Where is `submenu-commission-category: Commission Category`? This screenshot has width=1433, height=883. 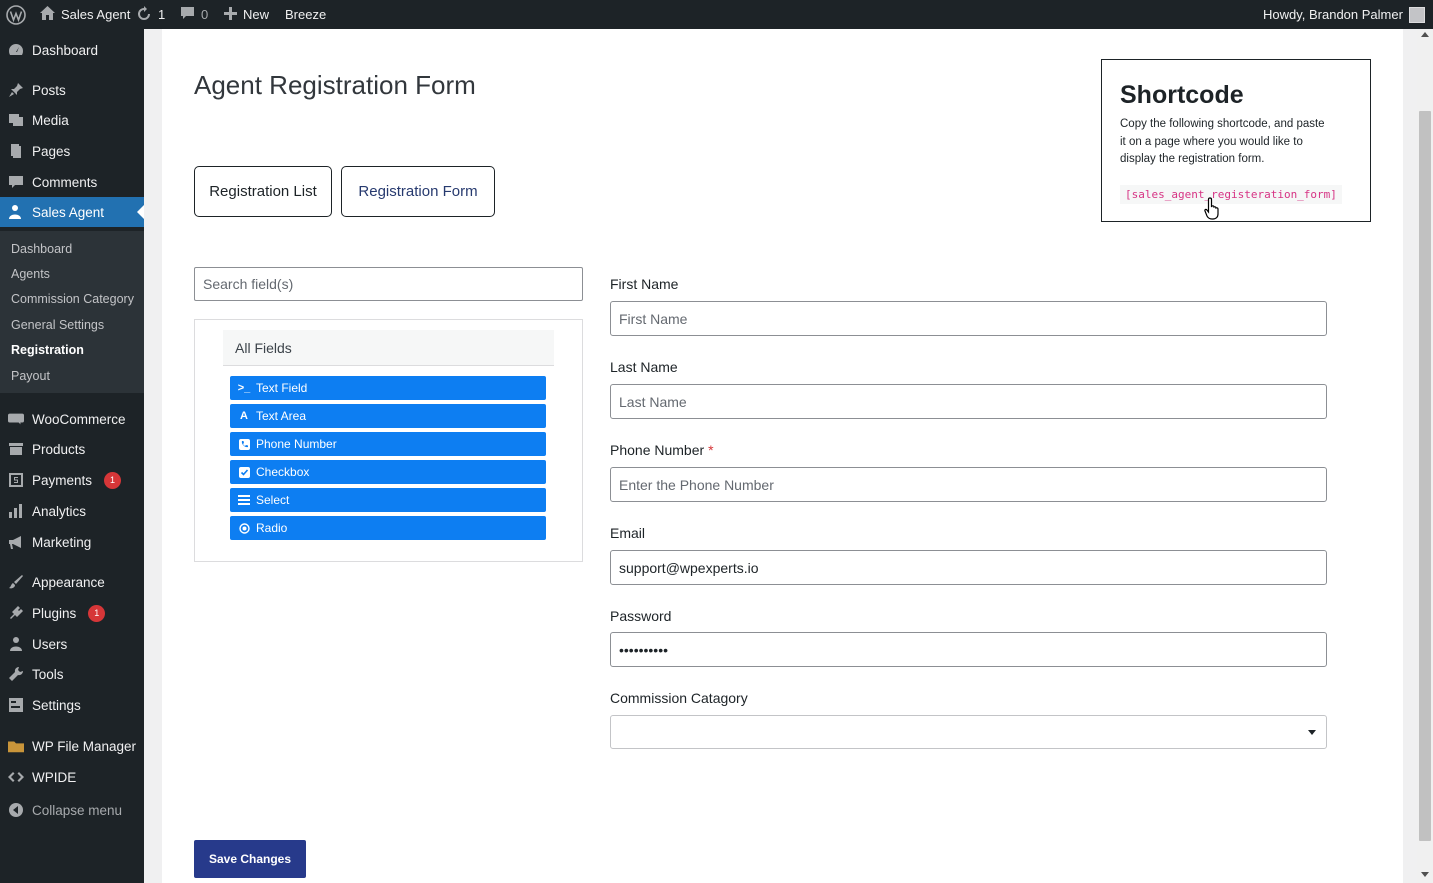
submenu-commission-category: Commission Category is located at coordinates (72, 299).